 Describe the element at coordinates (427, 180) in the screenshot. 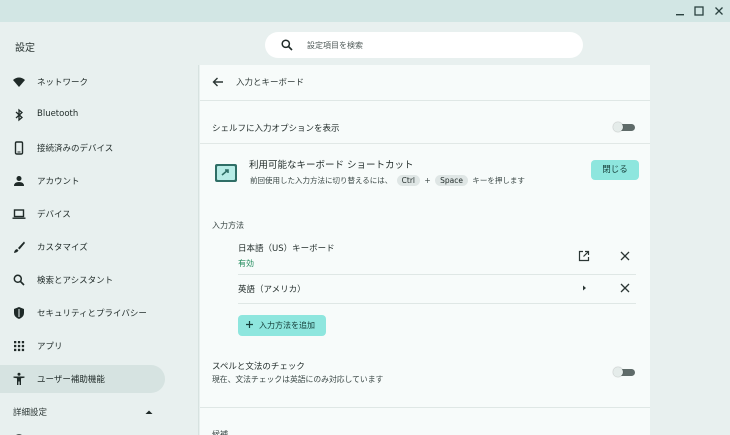

I see `shortcut-plus: +` at that location.